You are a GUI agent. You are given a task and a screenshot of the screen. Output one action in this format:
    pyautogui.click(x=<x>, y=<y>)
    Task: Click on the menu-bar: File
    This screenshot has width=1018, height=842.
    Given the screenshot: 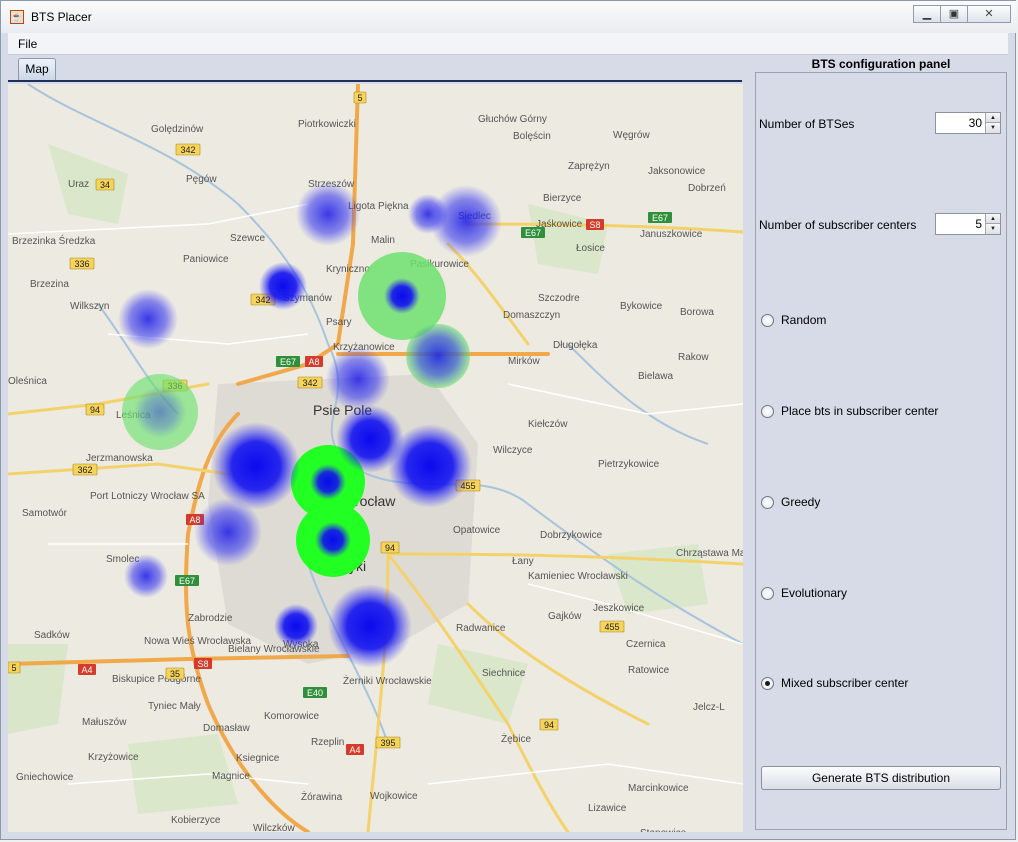 What is the action you would take?
    pyautogui.click(x=508, y=44)
    